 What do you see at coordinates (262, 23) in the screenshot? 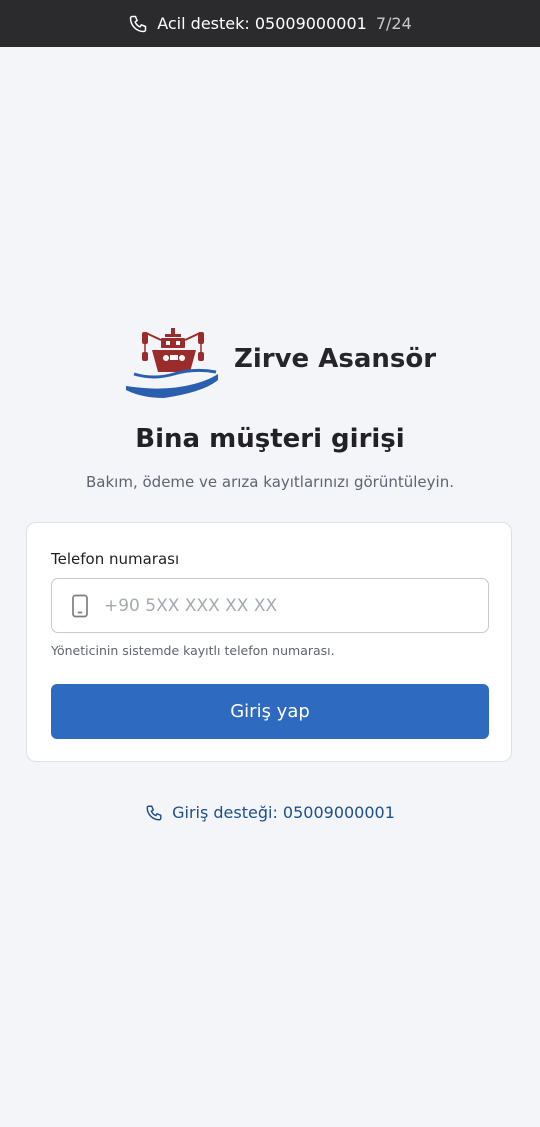
I see `emergency-support-text: Acil destek: 05009000001` at bounding box center [262, 23].